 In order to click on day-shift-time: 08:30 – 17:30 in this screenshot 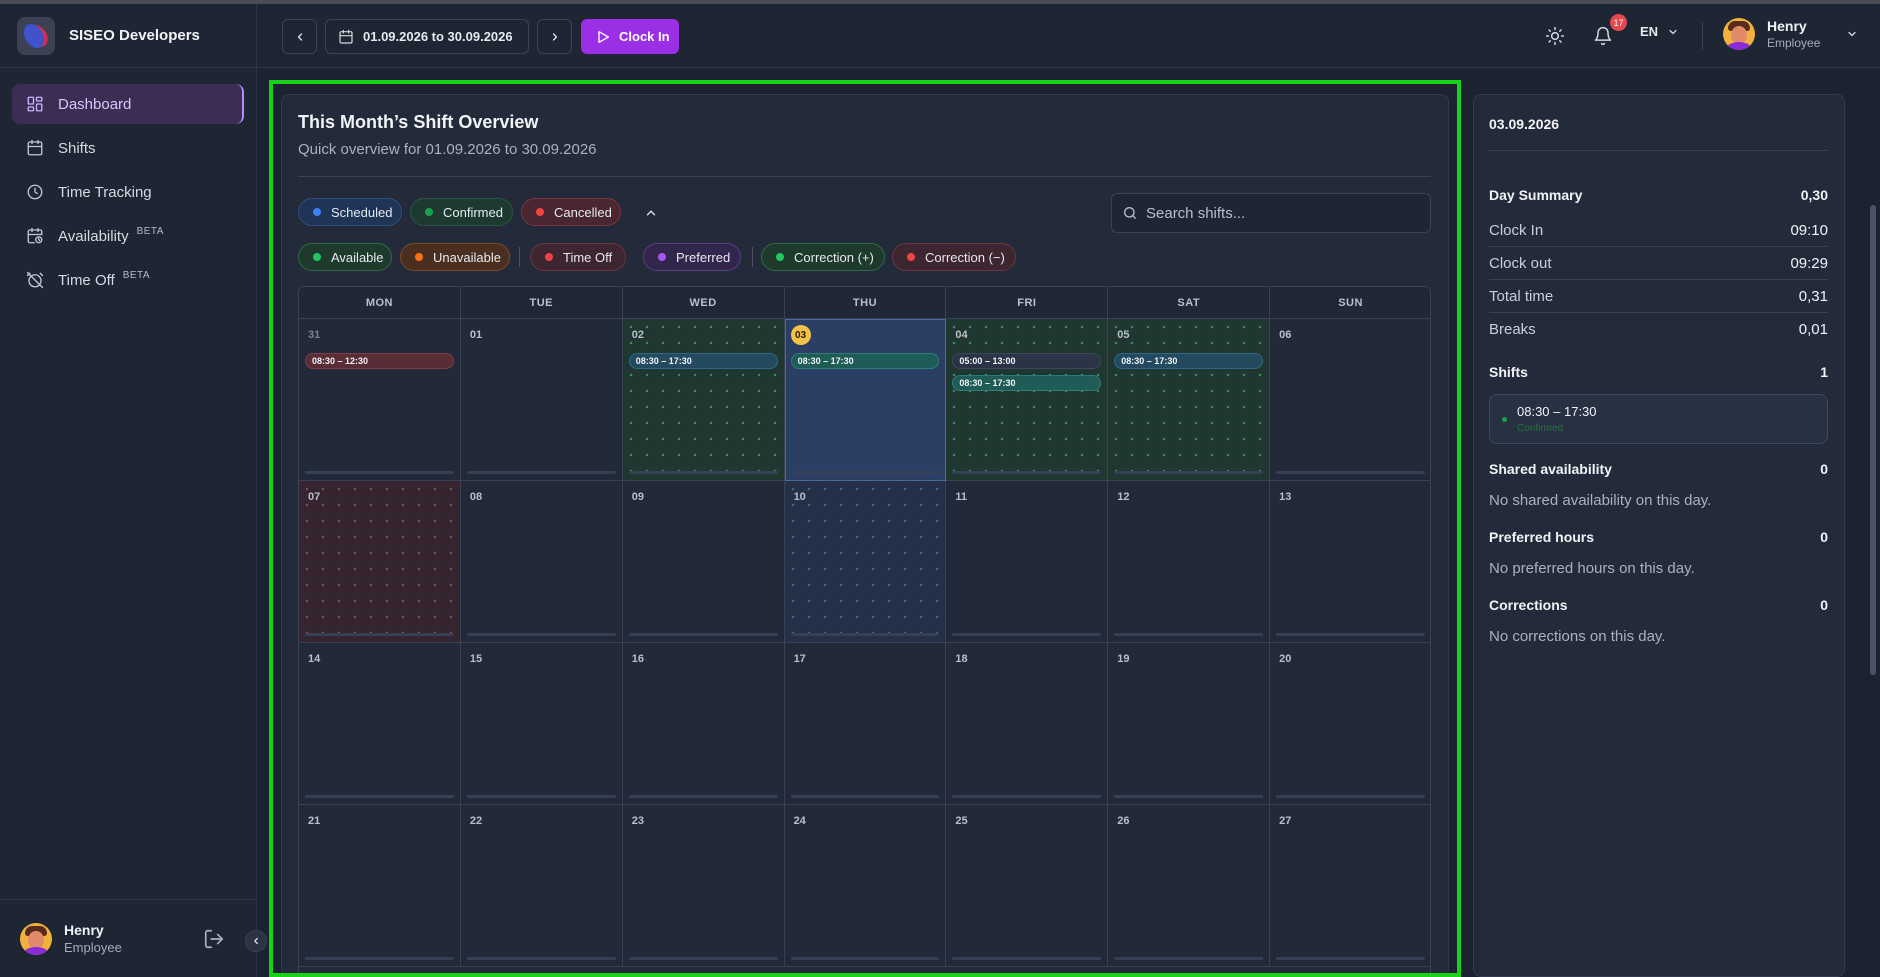, I will do `click(1557, 411)`.